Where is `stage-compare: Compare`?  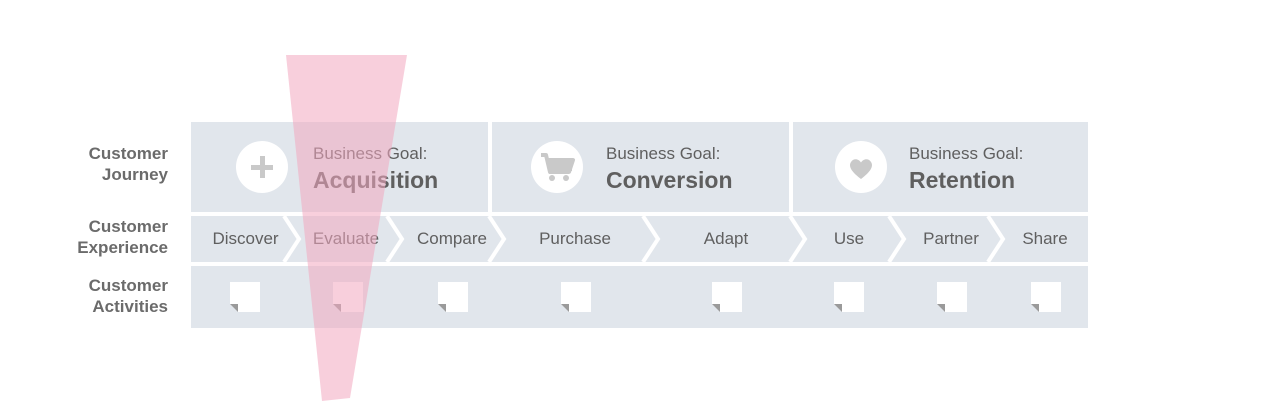
stage-compare: Compare is located at coordinates (452, 238).